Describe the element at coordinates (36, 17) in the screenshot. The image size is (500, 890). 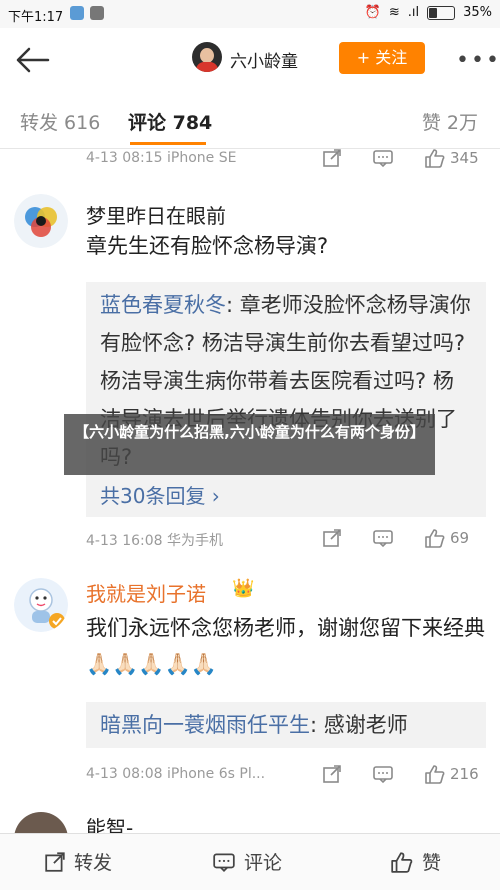
I see `status-time: 下午1:17` at that location.